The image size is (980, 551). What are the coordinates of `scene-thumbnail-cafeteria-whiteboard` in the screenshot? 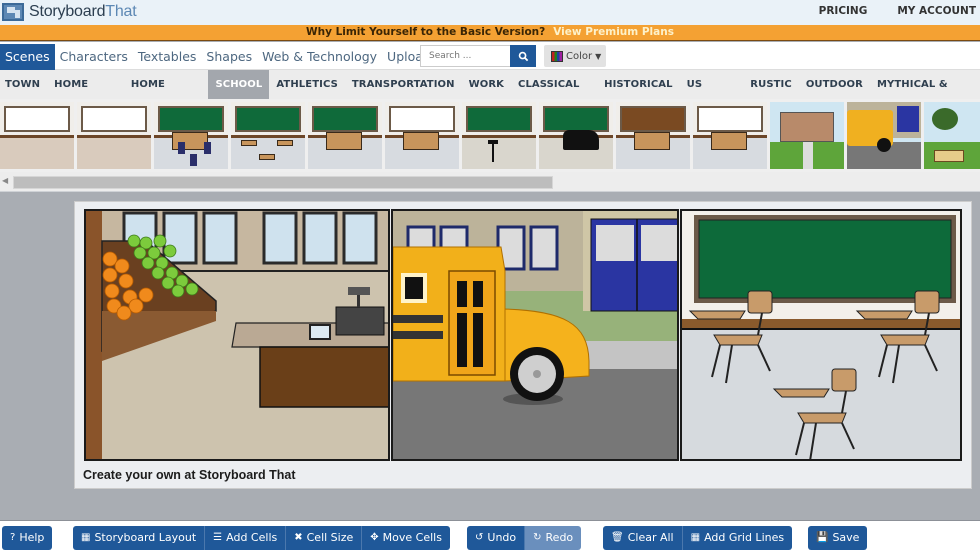 It's located at (37, 135).